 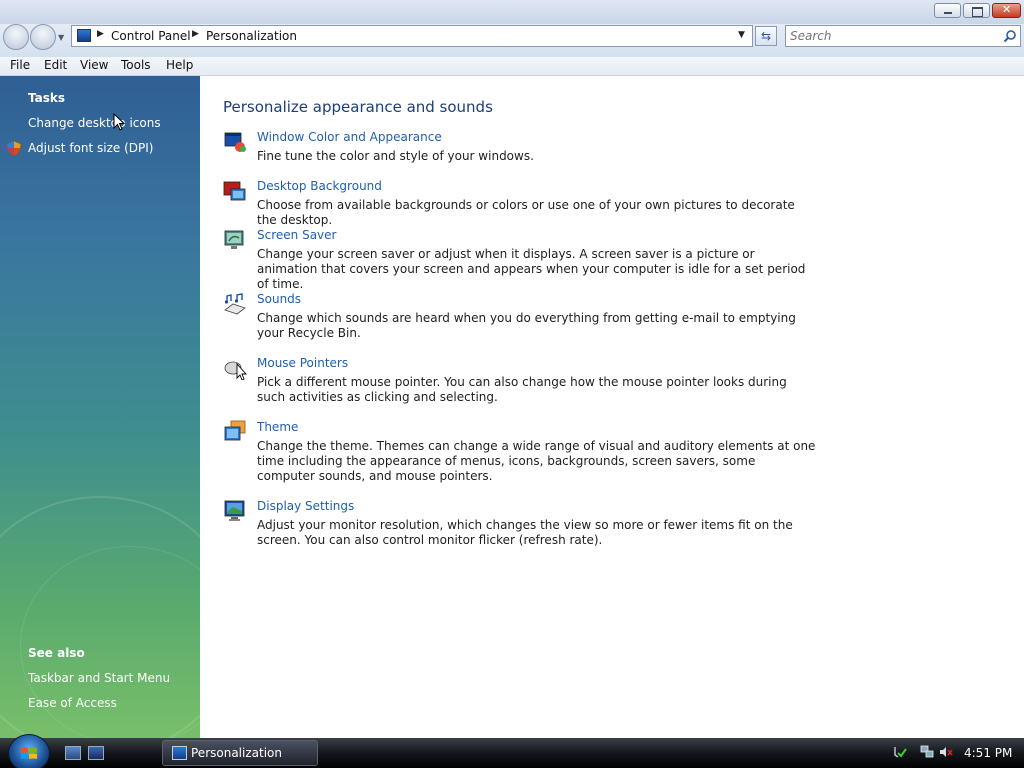 What do you see at coordinates (319, 186) in the screenshot?
I see `desktop-background-link: Desktop Background` at bounding box center [319, 186].